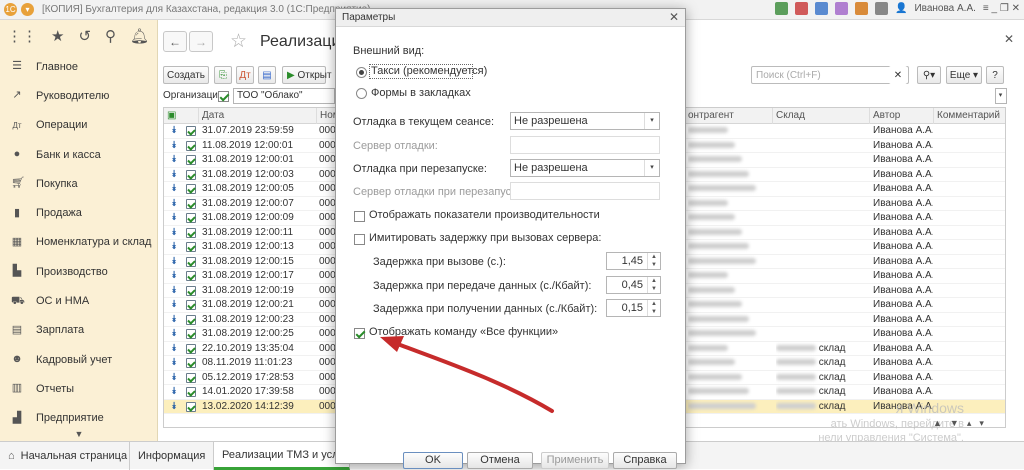 This screenshot has width=1024, height=470. Describe the element at coordinates (585, 168) in the screenshot. I see `debug-restart-select: Не разрешена ▾` at that location.